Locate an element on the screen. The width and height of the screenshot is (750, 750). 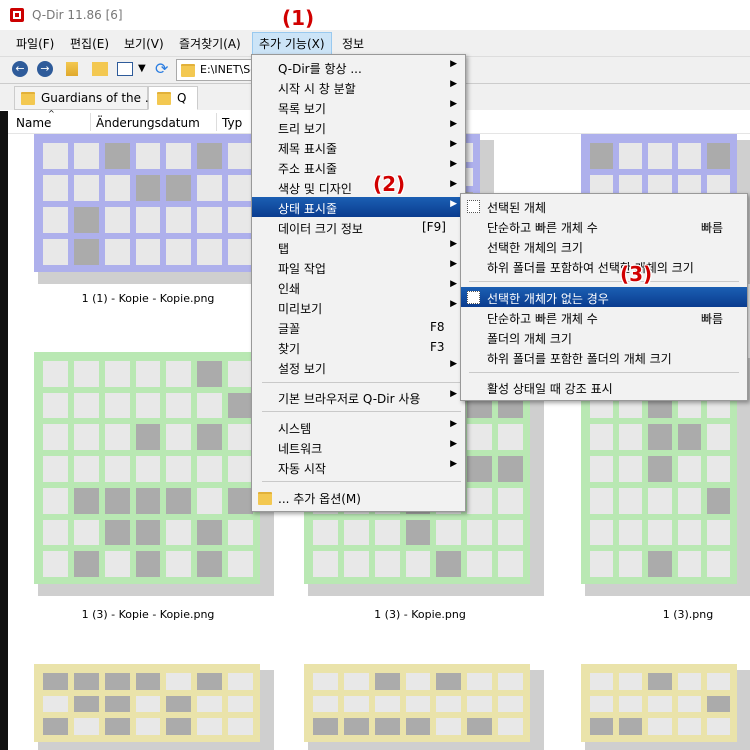
submenu-item-selected-size: 선택한 개체의 크기 is located at coordinates (604, 246).